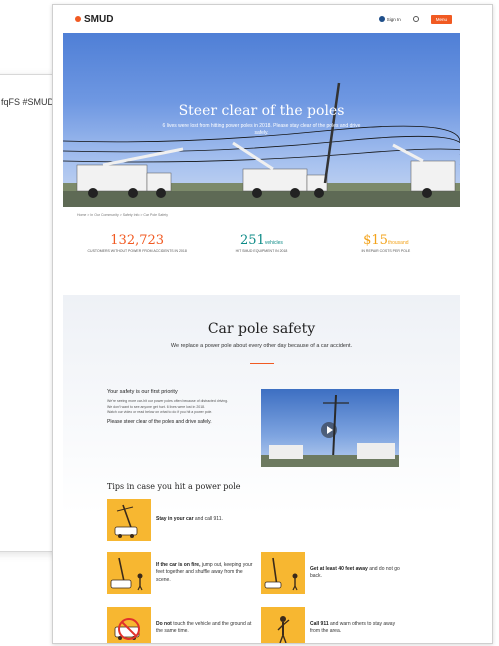 The width and height of the screenshot is (499, 646). I want to click on tweet-text: fqFS #SMUD, so click(28, 102).